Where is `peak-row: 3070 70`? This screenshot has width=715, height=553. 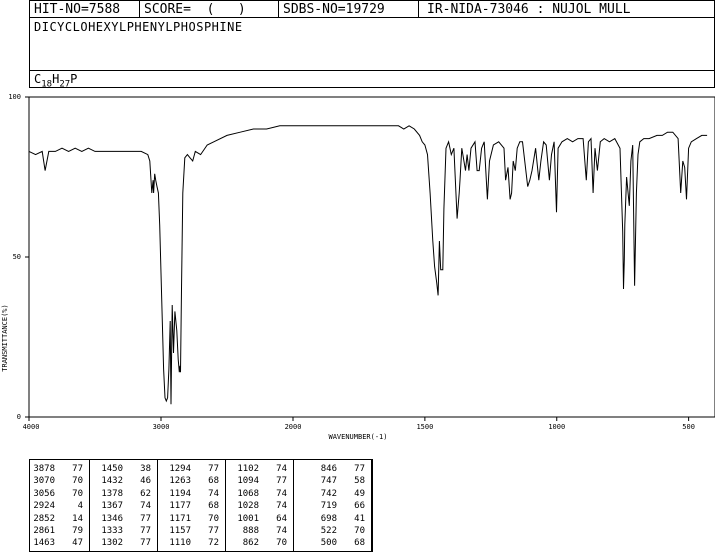 peak-row: 3070 70 is located at coordinates (59, 481).